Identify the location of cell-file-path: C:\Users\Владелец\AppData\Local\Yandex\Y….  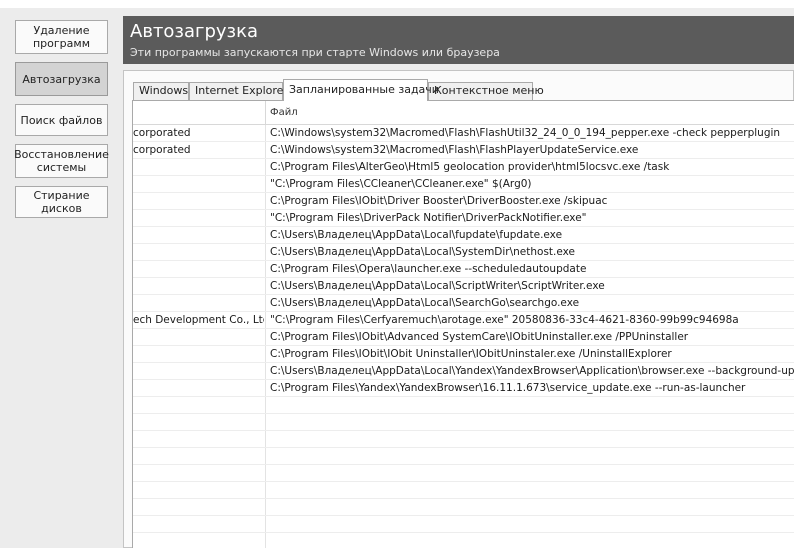
(532, 371).